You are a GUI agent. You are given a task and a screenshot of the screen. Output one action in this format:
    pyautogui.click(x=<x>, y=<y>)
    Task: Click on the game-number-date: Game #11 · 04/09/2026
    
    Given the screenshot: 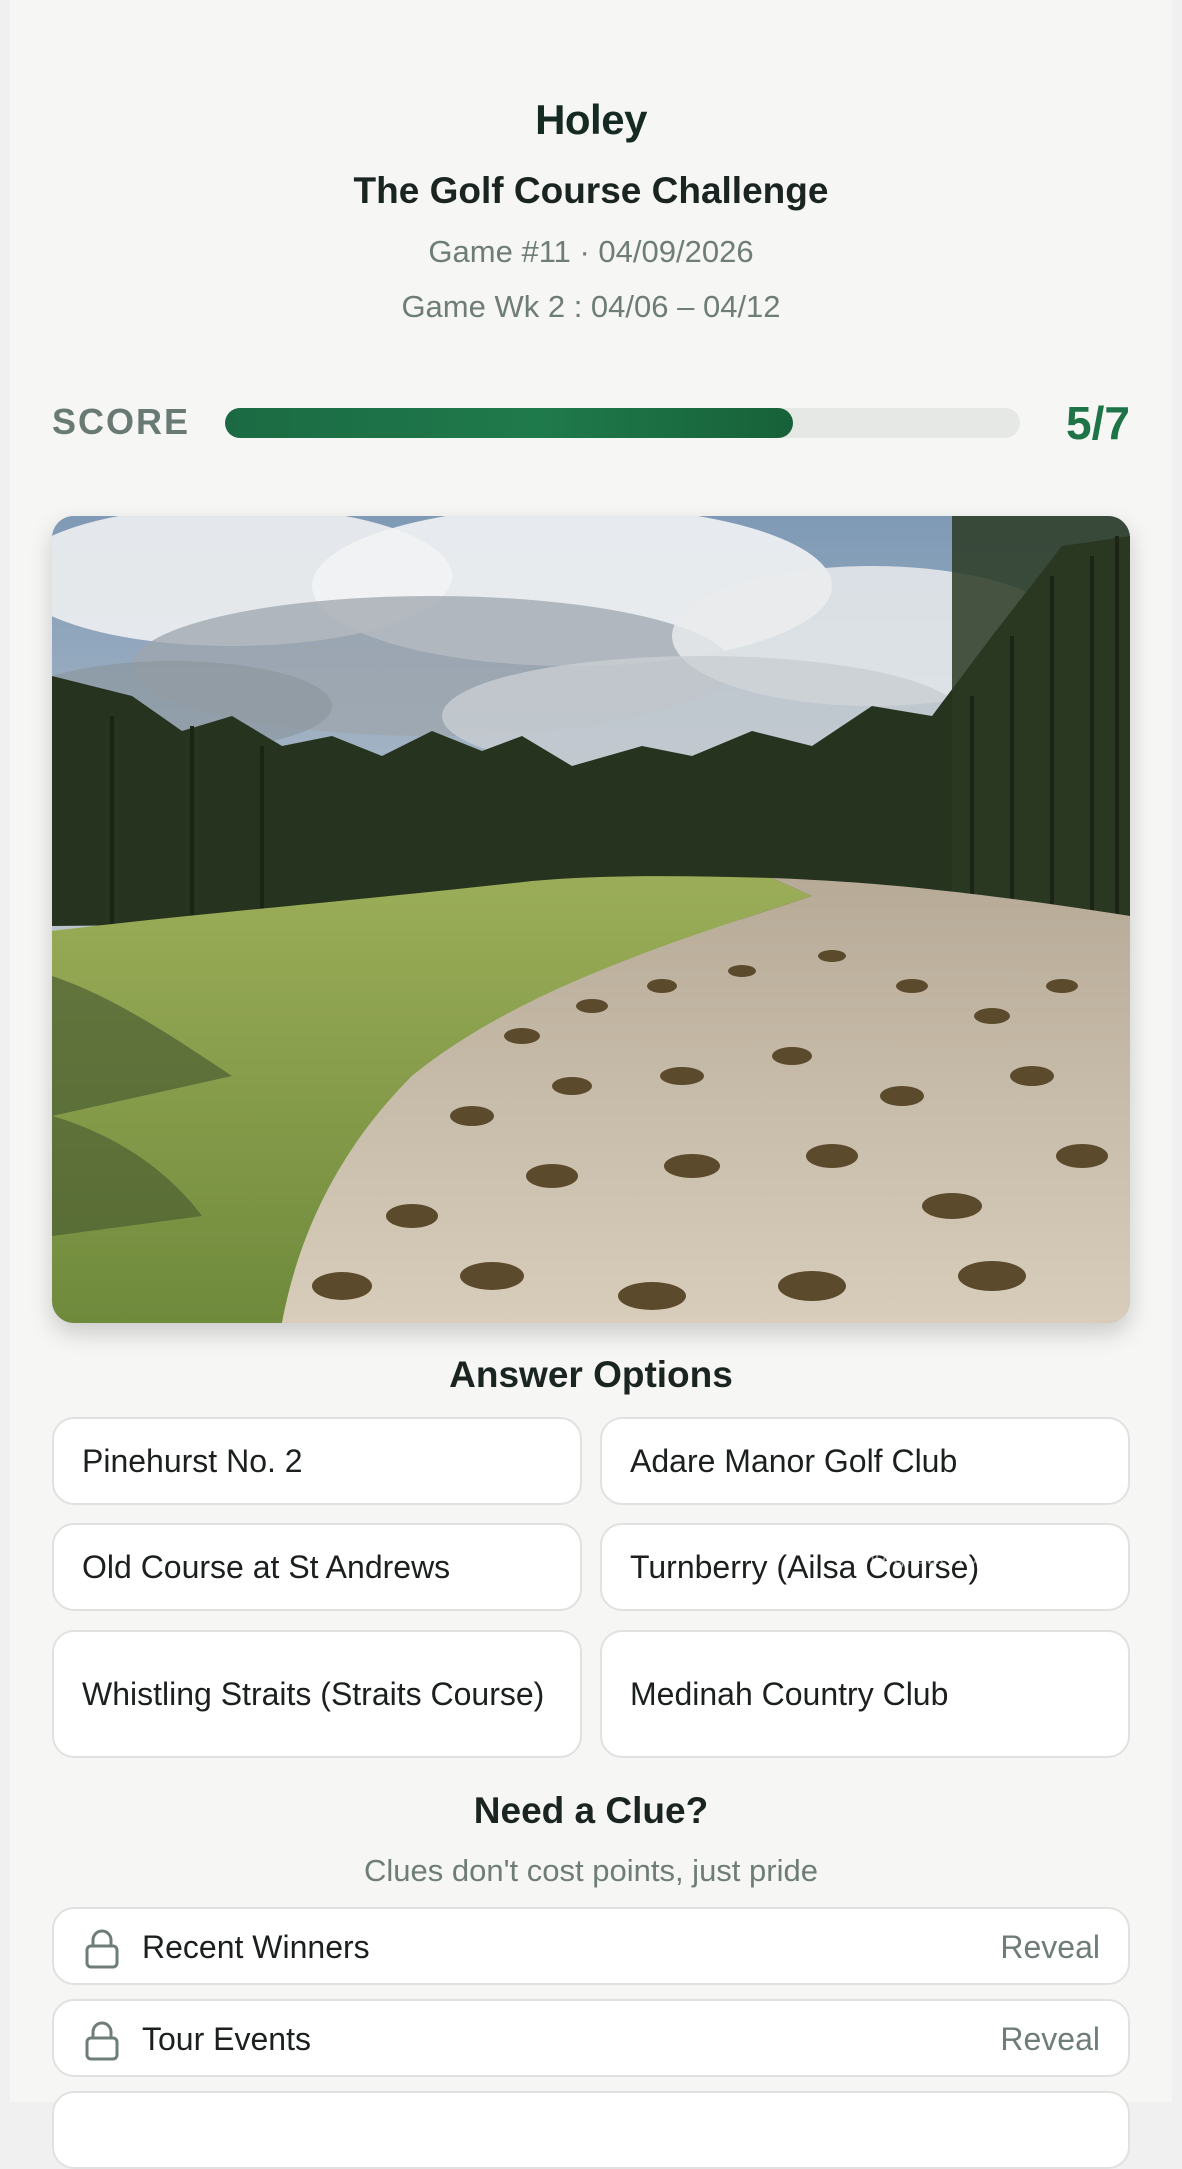 What is the action you would take?
    pyautogui.click(x=591, y=251)
    